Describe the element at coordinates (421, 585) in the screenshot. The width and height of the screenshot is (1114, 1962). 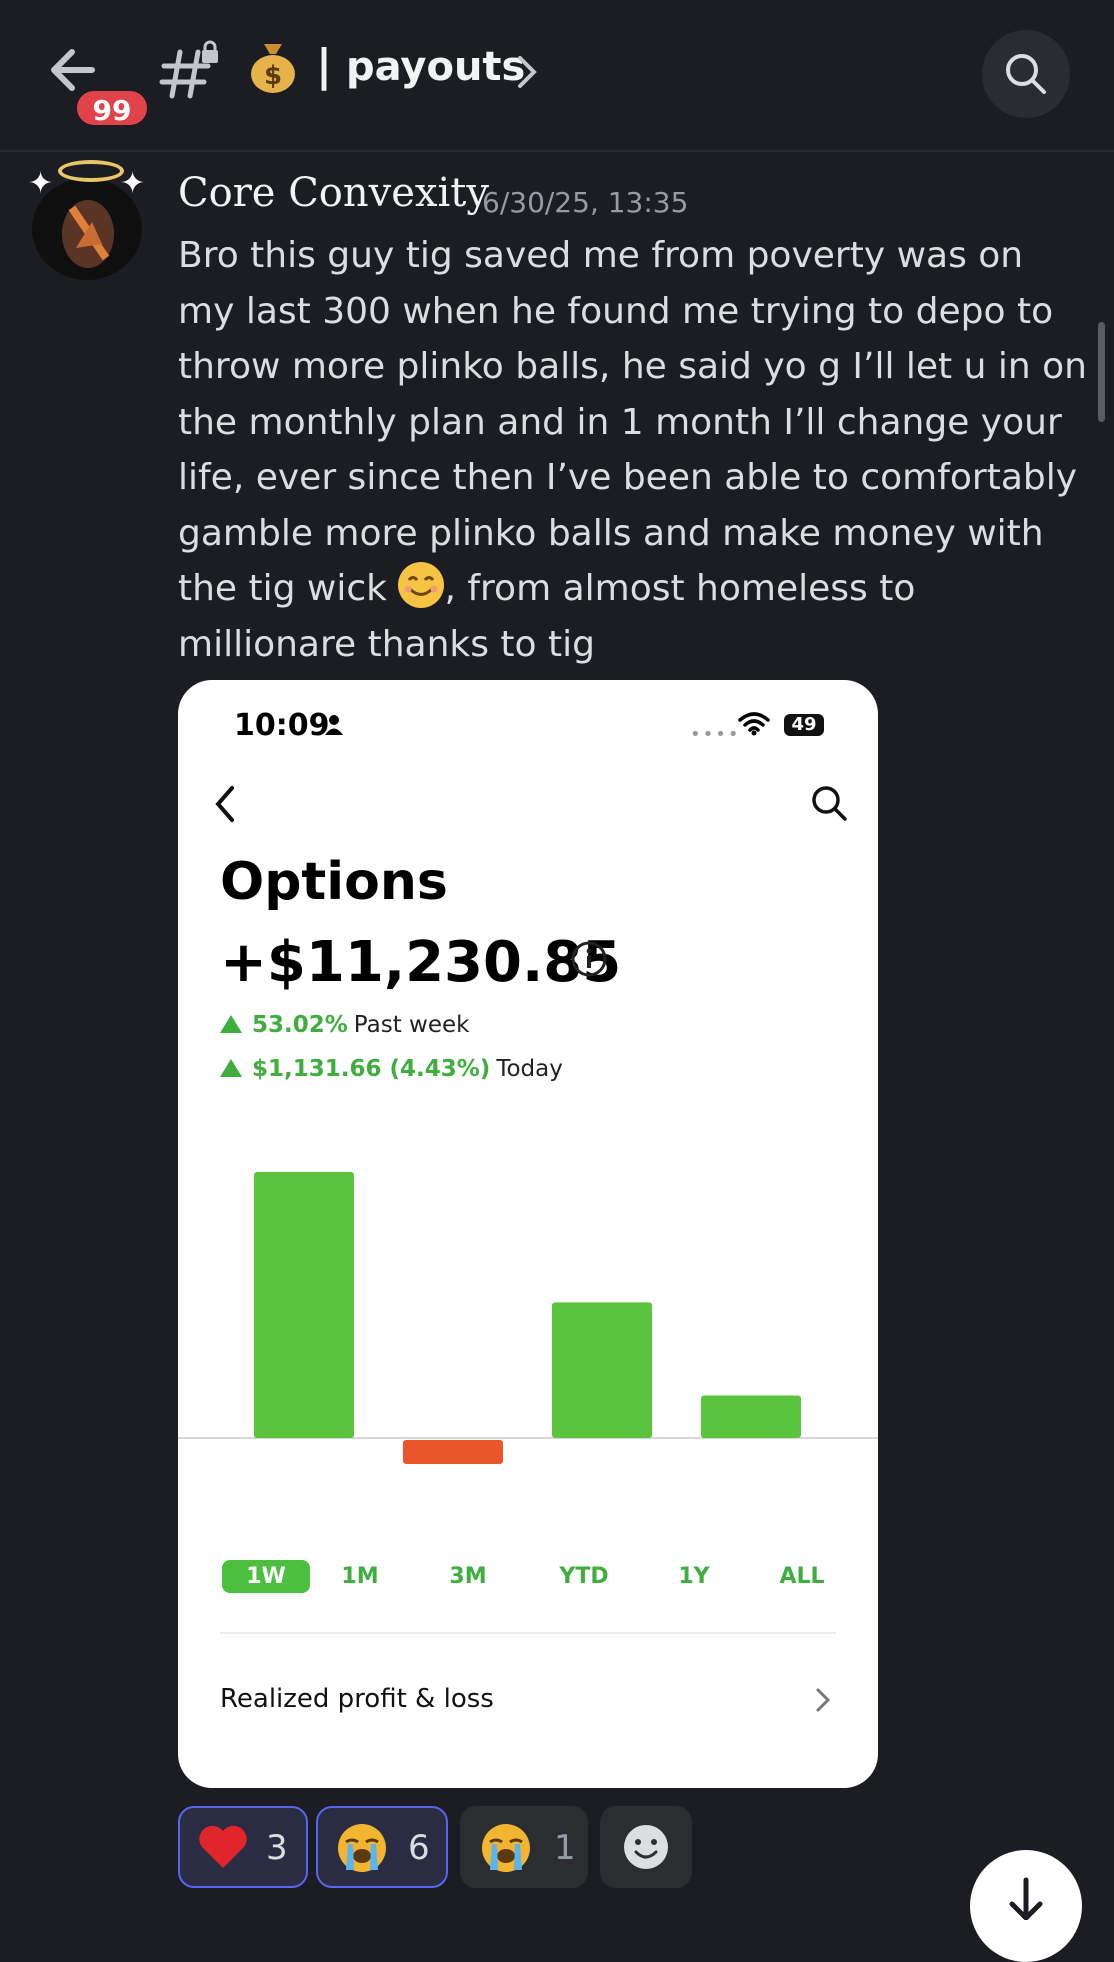
I see `smiling-face-emoji-icon` at that location.